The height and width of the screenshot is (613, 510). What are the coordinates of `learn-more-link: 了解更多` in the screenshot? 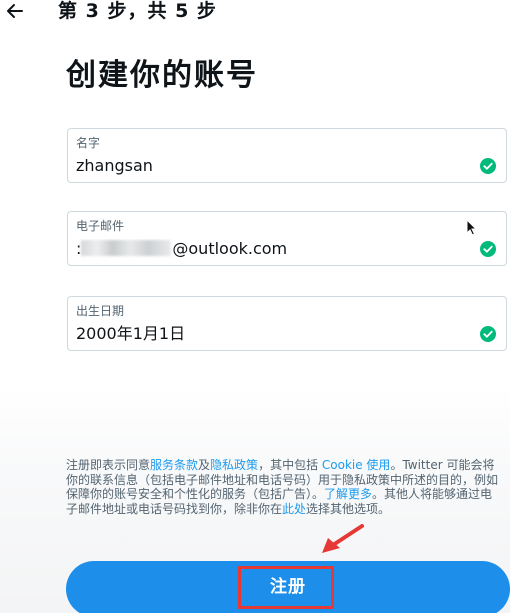 It's located at (348, 494).